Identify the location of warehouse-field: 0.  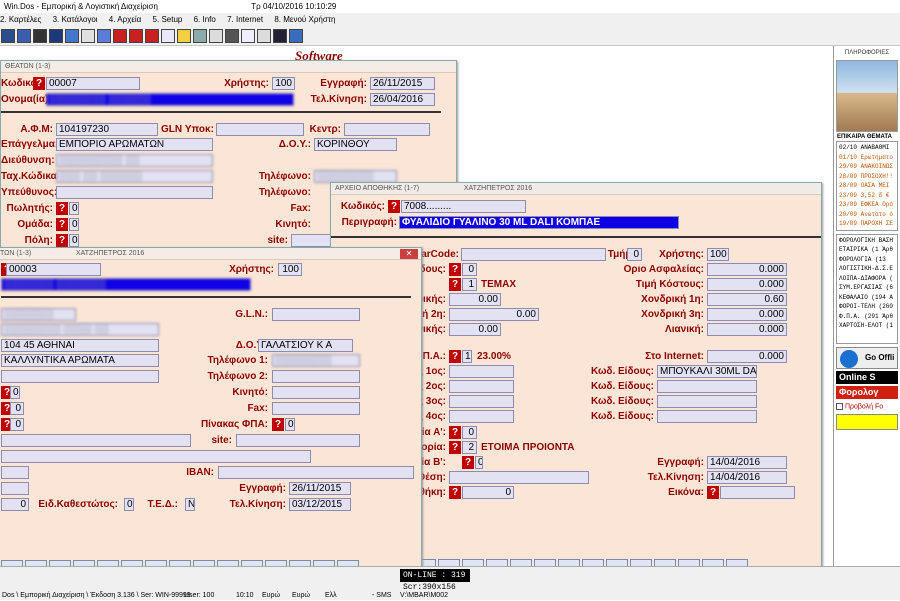
(488, 492).